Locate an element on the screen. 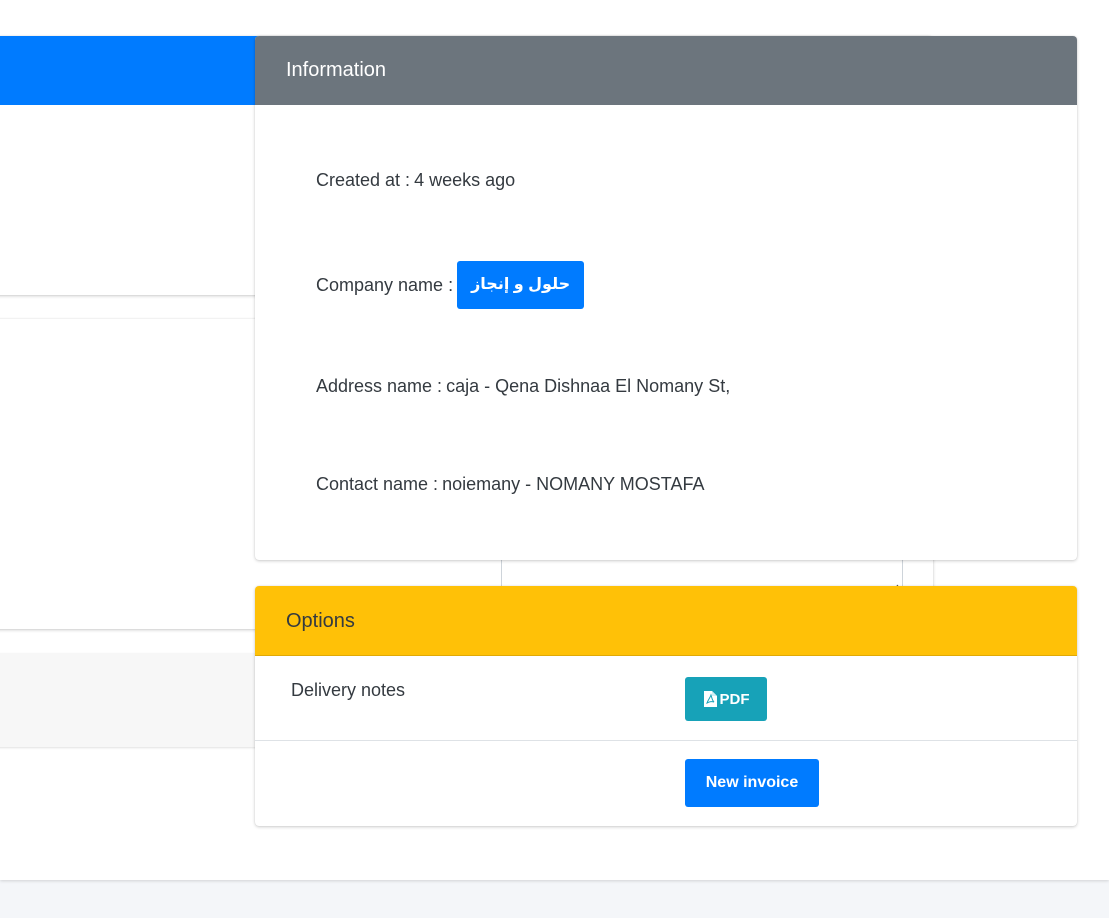 Image resolution: width=1109 pixels, height=918 pixels. contact-value: noiemany - NOMANY MOSTAFA is located at coordinates (573, 484).